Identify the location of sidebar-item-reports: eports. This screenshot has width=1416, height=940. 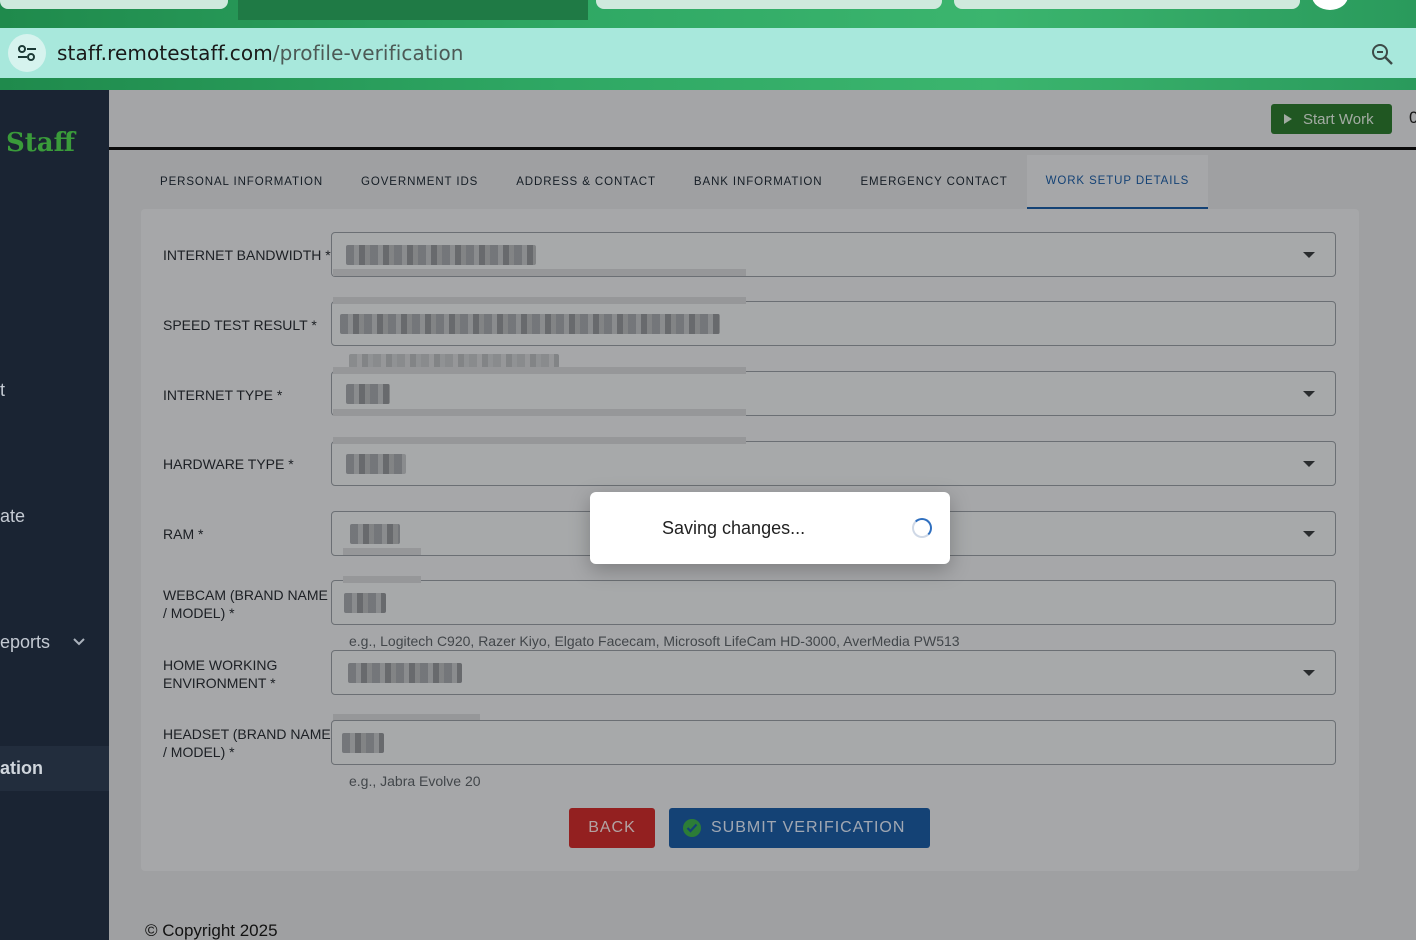
(25, 642).